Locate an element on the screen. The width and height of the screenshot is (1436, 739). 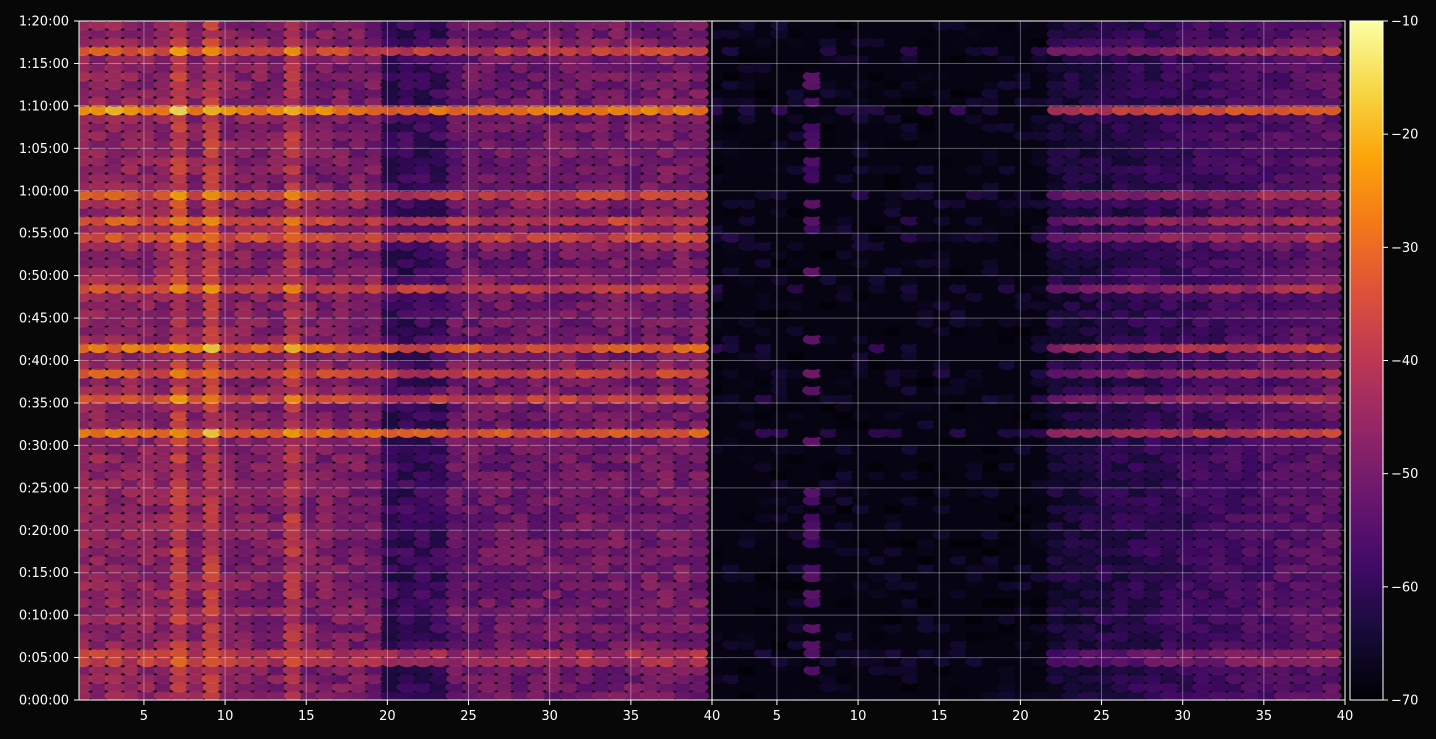
x-tick-label: 25 is located at coordinates (468, 716).